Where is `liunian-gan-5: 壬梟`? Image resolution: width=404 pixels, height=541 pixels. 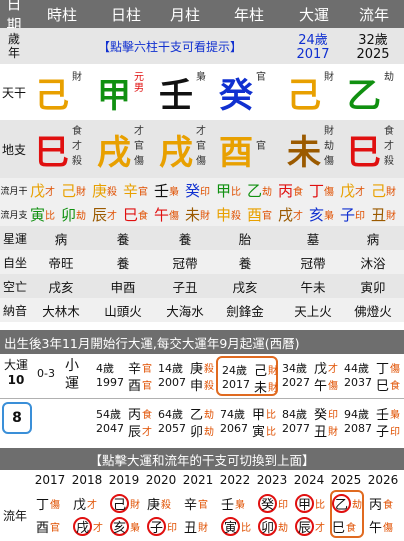 liunian-gan-5: 壬梟 is located at coordinates (238, 503).